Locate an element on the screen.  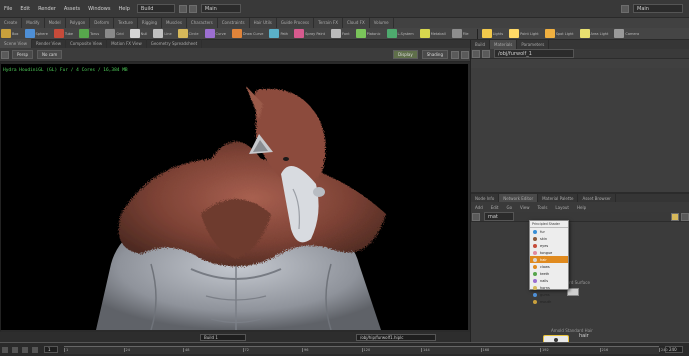
shelf-tab-item: Muscles is located at coordinates (174, 23).